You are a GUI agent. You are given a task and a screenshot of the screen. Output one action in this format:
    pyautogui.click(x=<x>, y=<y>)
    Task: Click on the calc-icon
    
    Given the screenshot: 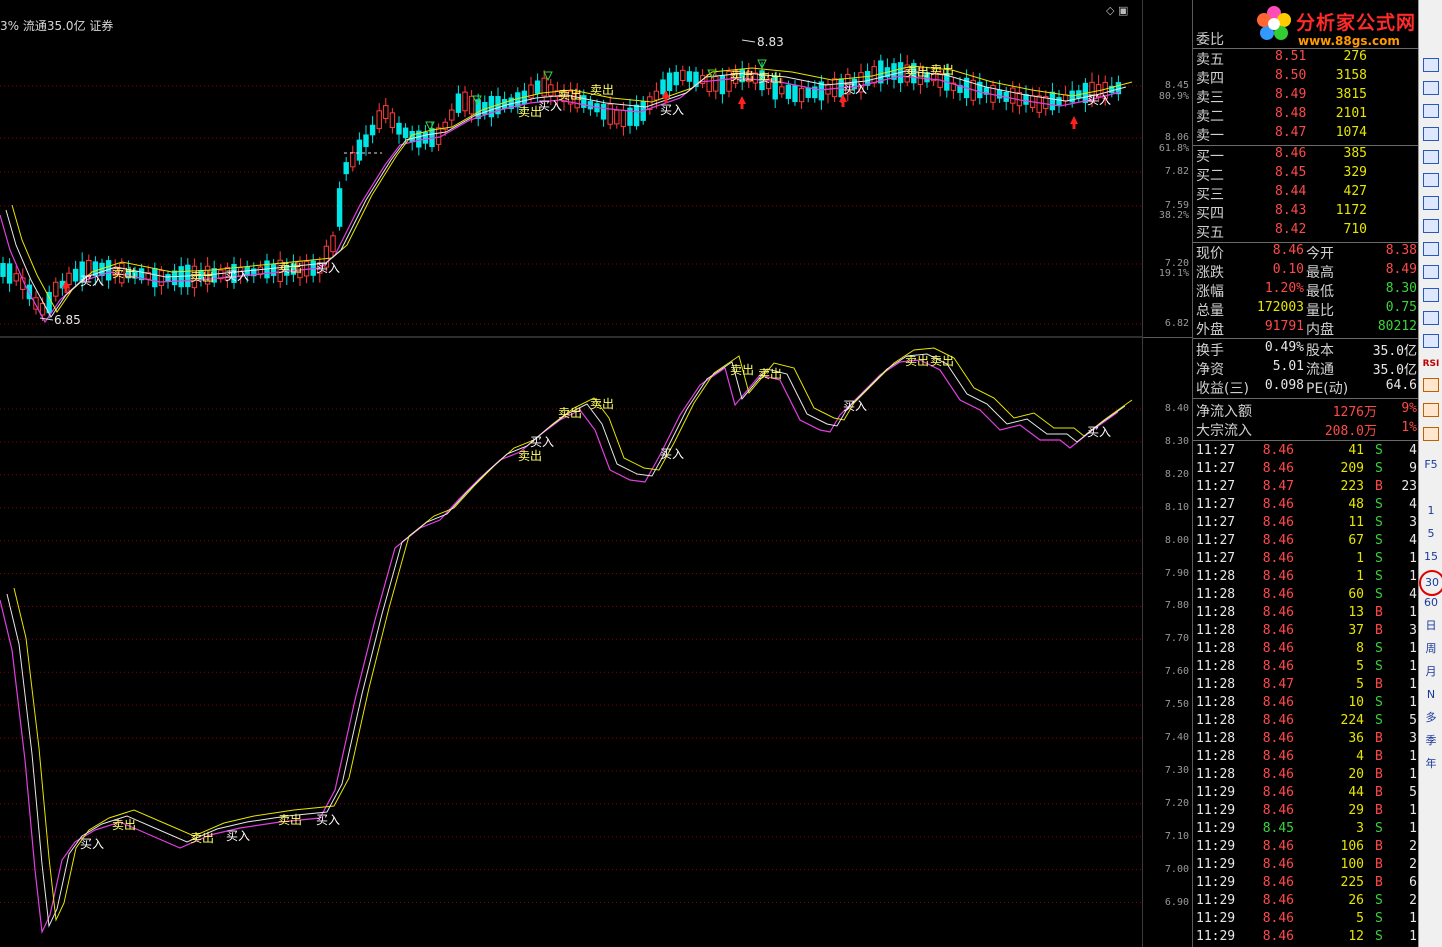 What is the action you would take?
    pyautogui.click(x=1431, y=295)
    